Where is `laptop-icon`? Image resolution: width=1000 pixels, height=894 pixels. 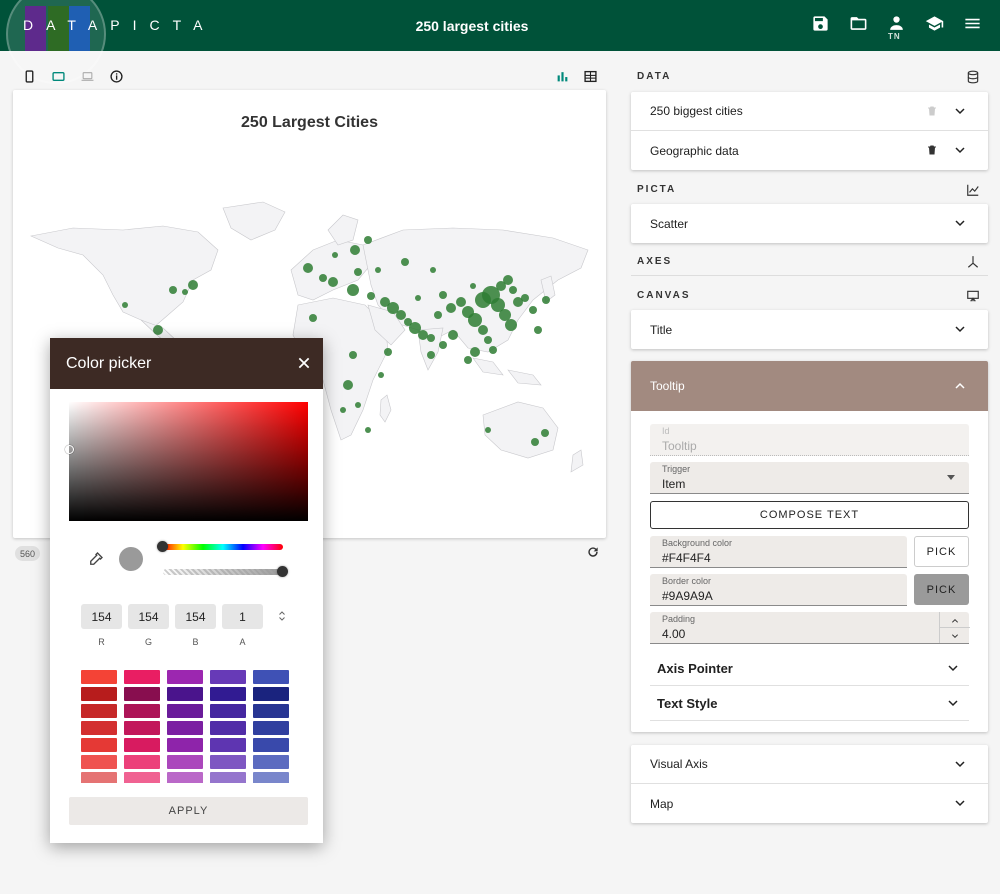
laptop-icon is located at coordinates (87, 76).